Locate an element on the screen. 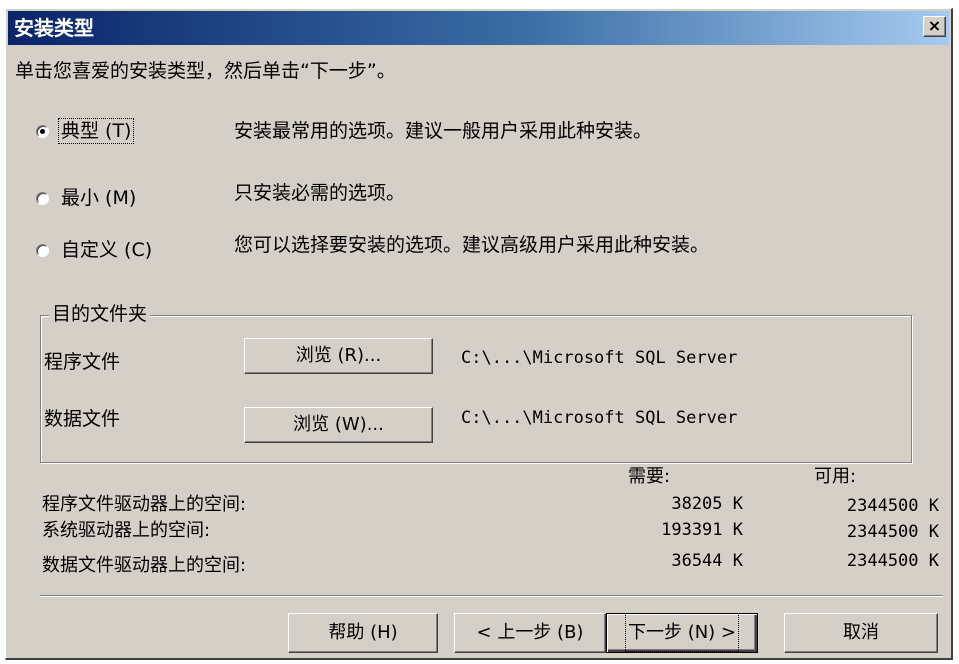  required-header: 需要: is located at coordinates (649, 476).